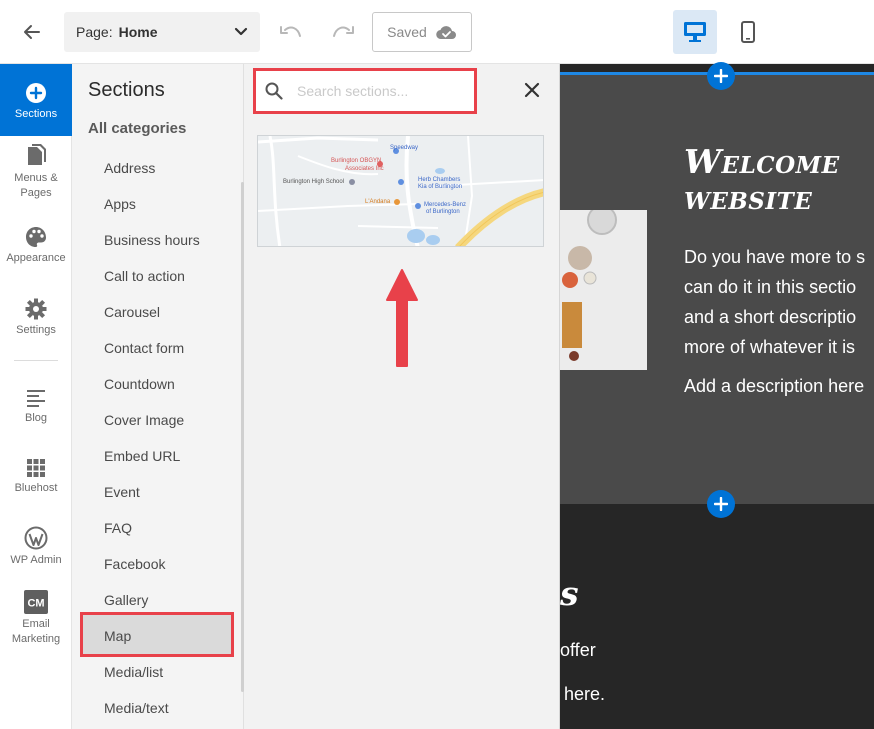 The image size is (874, 729). Describe the element at coordinates (36, 258) in the screenshot. I see `rail-item-label: Appearance` at that location.